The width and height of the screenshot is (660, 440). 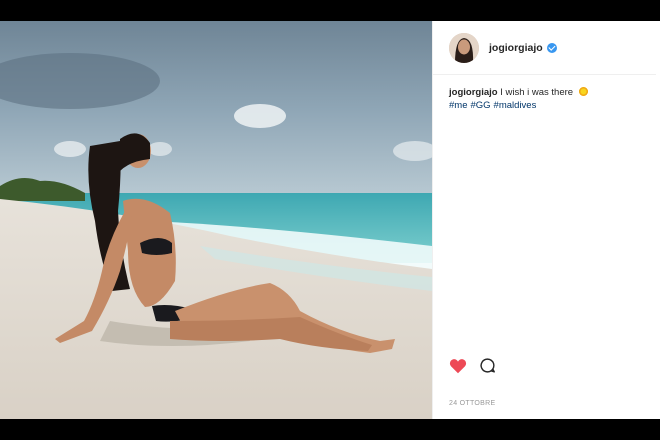 I want to click on header-username: jogiorgiajo, so click(x=516, y=48).